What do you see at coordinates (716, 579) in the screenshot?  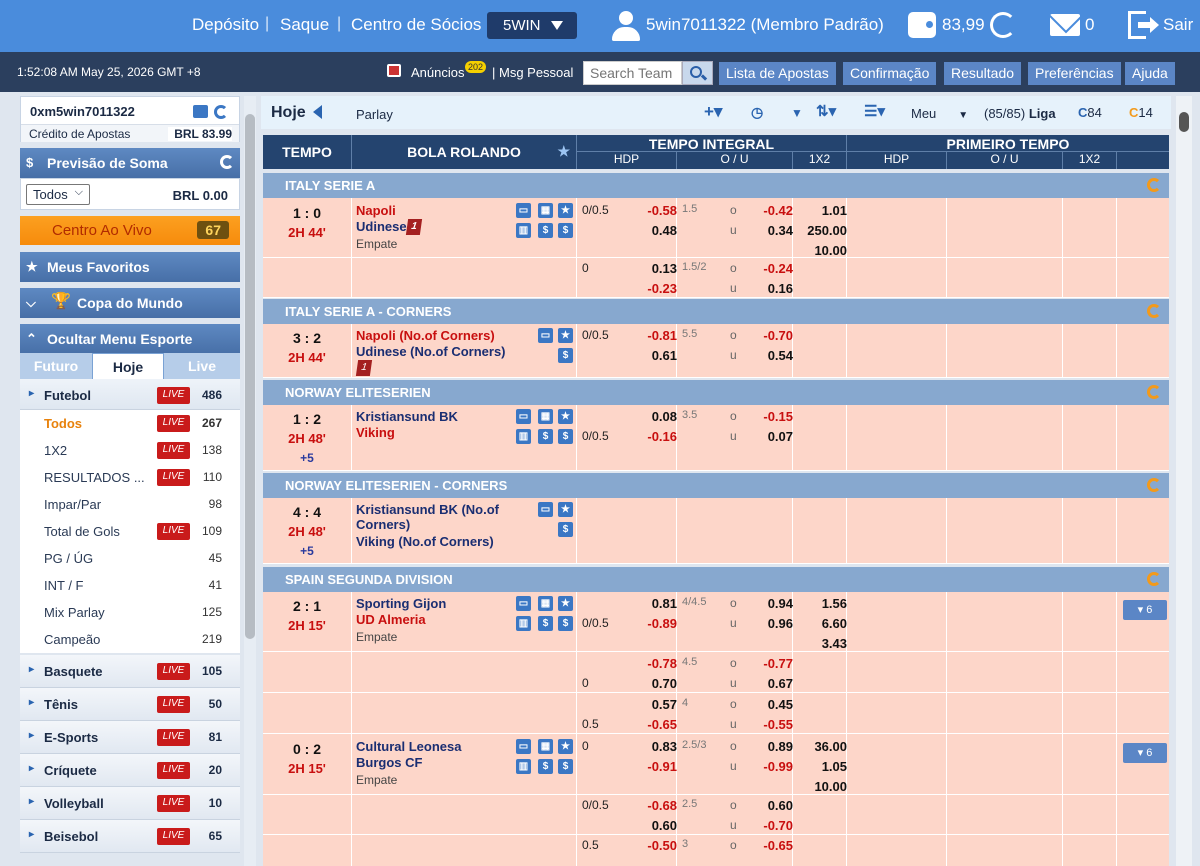 I see `league-header: SPAIN SEGUNDA DIVISION` at bounding box center [716, 579].